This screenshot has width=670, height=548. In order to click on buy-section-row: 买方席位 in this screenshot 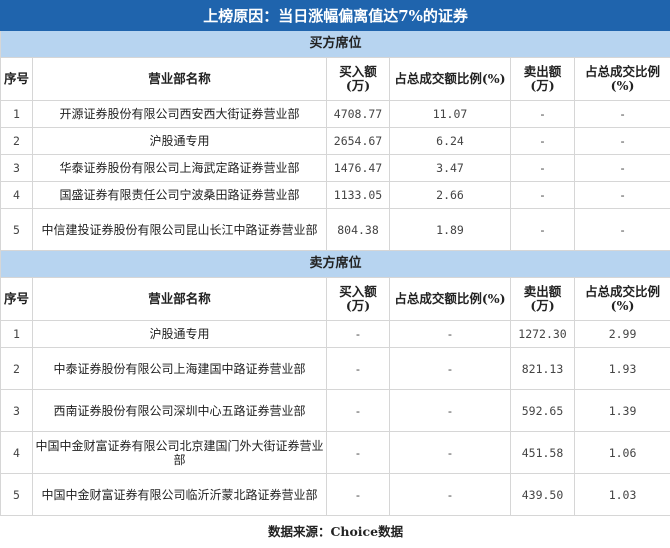, I will do `click(335, 44)`.